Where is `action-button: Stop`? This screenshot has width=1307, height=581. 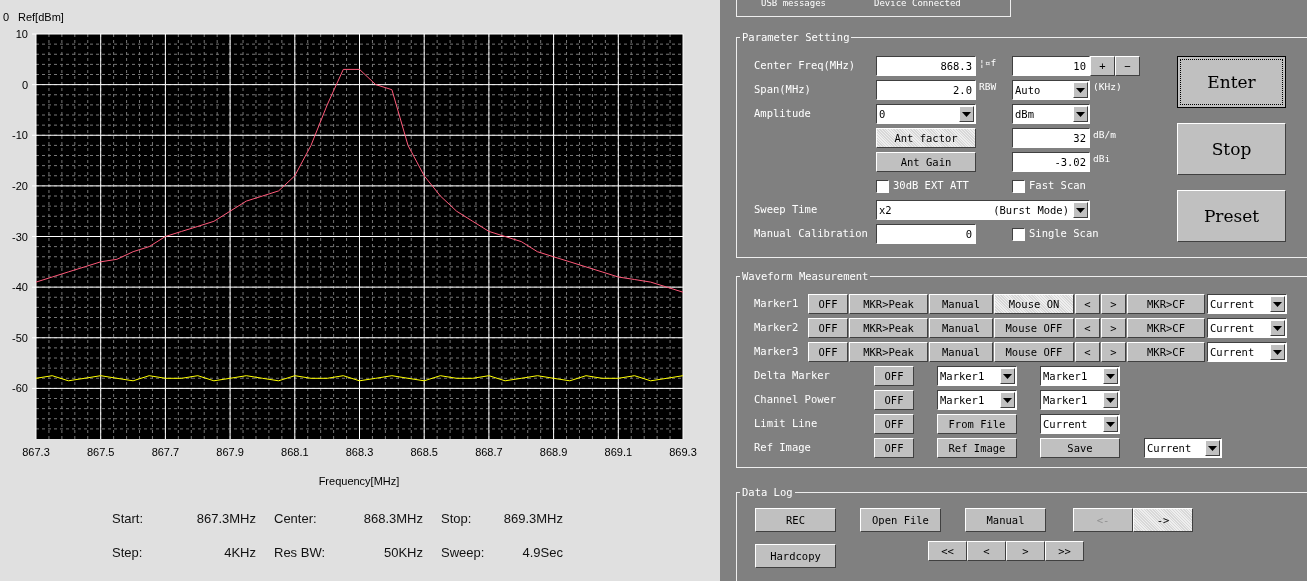
action-button: Stop is located at coordinates (1231, 149).